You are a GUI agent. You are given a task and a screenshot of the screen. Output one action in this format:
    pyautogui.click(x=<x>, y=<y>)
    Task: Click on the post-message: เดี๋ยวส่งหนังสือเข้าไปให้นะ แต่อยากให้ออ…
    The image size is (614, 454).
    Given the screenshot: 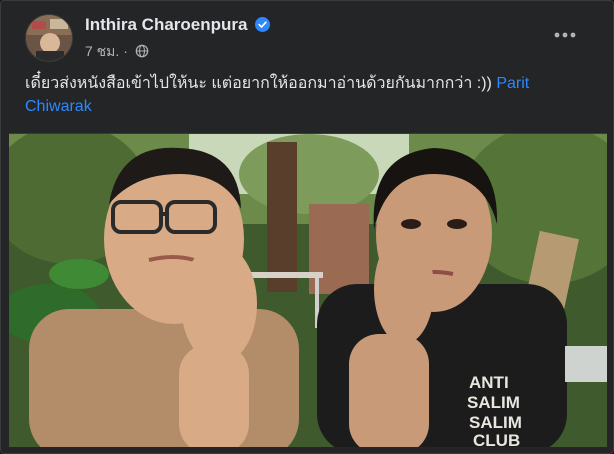 What is the action you would take?
    pyautogui.click(x=261, y=83)
    